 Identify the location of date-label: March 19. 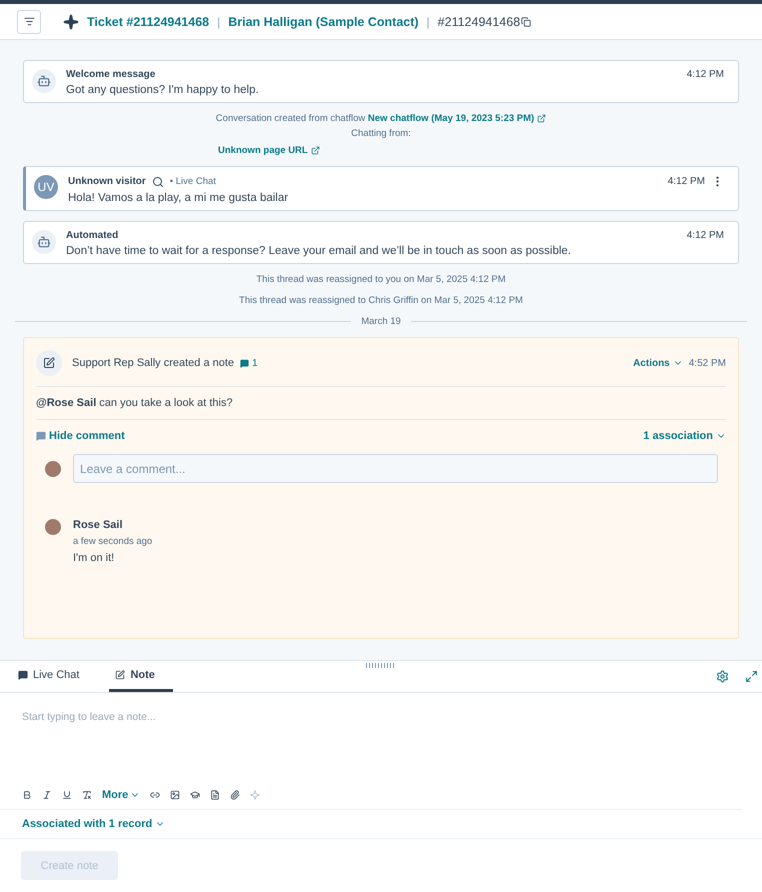
(381, 321).